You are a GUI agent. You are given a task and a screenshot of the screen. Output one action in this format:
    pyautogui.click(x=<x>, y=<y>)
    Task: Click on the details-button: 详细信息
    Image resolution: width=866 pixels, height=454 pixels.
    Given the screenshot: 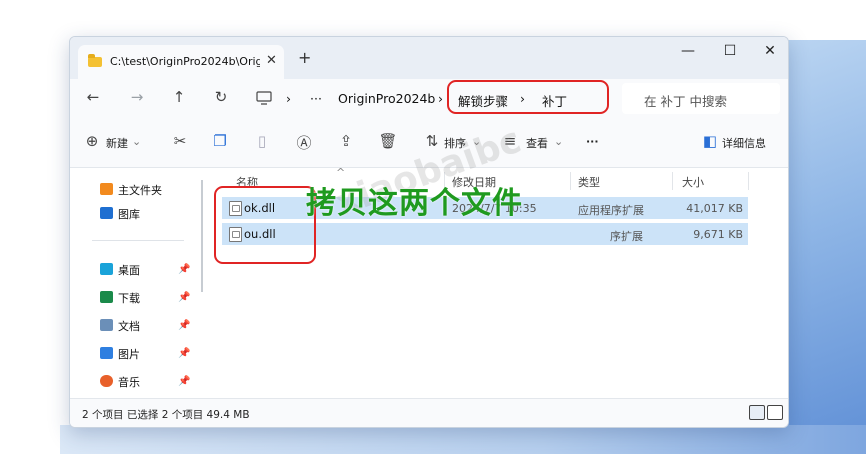 What is the action you would take?
    pyautogui.click(x=744, y=143)
    